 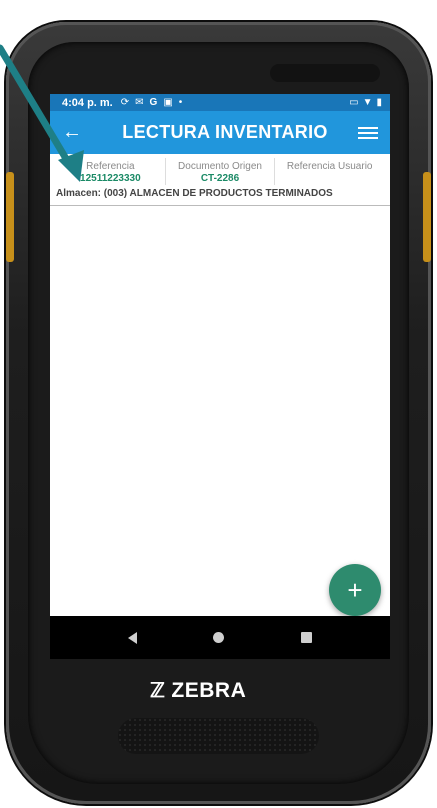 What do you see at coordinates (42, 113) in the screenshot?
I see `annotation-arrow-icon` at bounding box center [42, 113].